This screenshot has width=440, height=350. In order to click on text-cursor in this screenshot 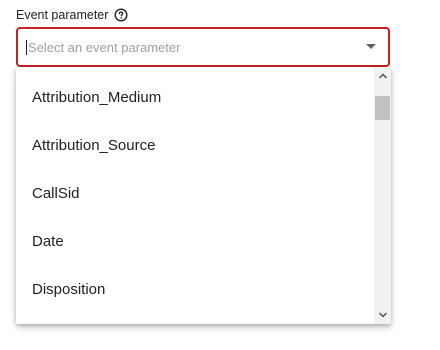, I will do `click(26, 47)`.